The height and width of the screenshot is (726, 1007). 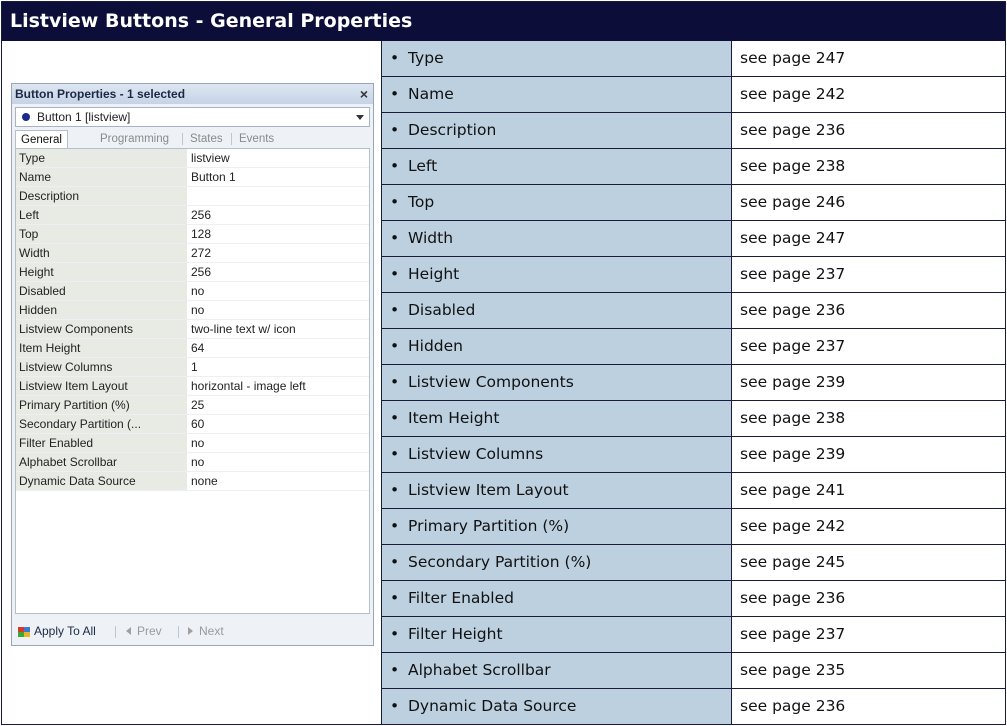 I want to click on property-label: Description, so click(x=452, y=130).